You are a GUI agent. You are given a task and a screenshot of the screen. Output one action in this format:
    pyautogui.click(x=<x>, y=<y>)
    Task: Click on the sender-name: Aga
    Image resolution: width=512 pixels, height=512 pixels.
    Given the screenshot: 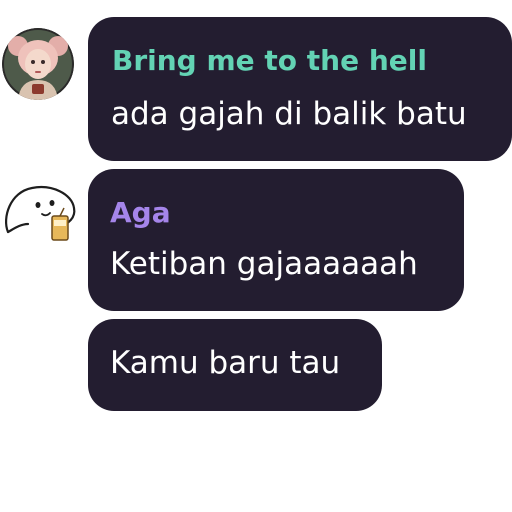 What is the action you would take?
    pyautogui.click(x=140, y=213)
    